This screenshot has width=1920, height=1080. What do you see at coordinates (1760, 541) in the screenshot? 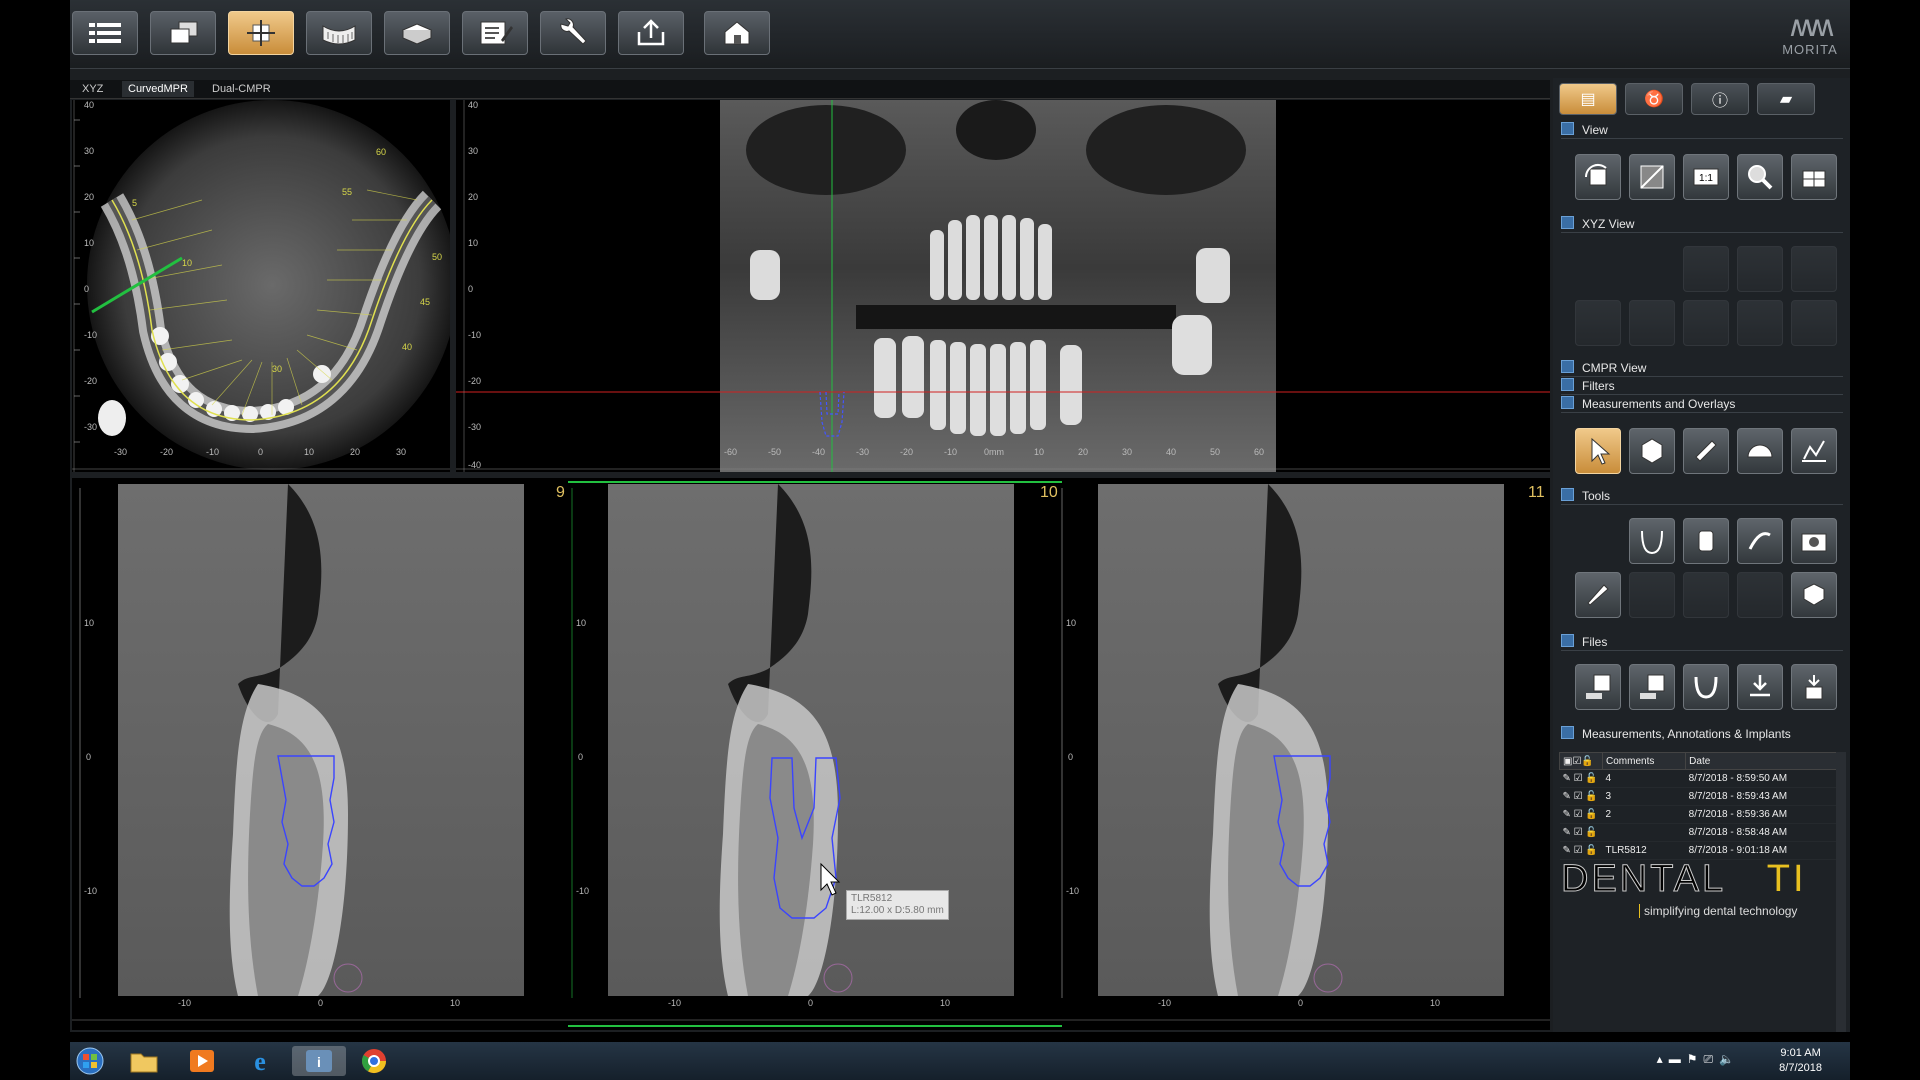
I see `nerve-tool-button` at bounding box center [1760, 541].